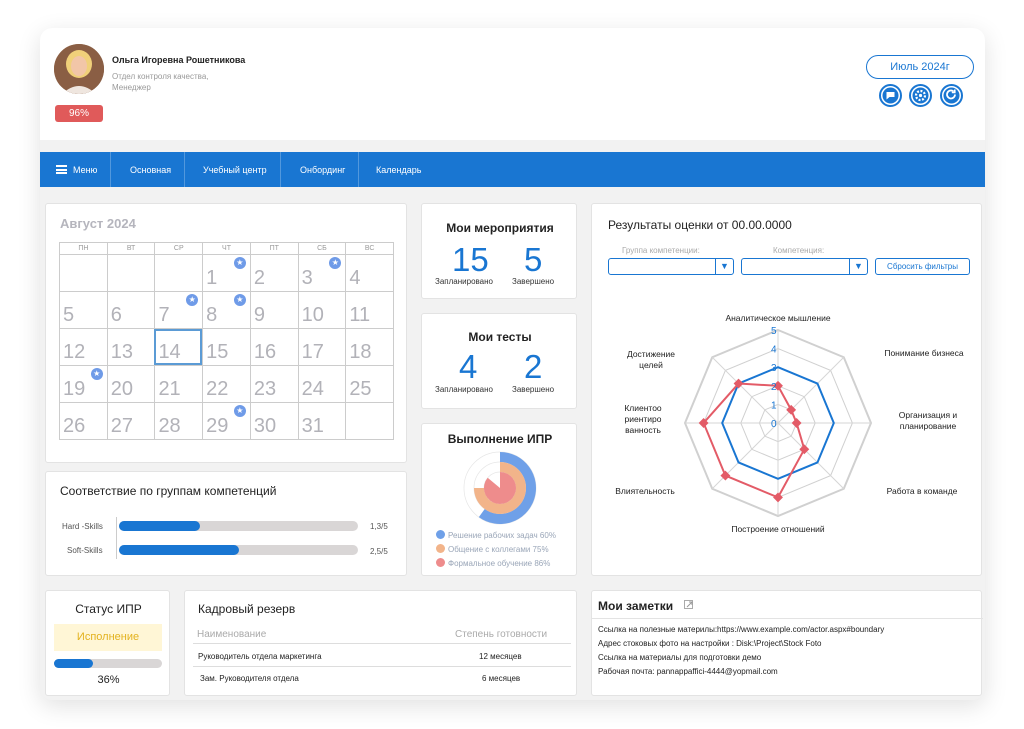 This screenshot has width=1024, height=729. Describe the element at coordinates (533, 389) in the screenshot. I see `tests-done-label: Завершено` at that location.